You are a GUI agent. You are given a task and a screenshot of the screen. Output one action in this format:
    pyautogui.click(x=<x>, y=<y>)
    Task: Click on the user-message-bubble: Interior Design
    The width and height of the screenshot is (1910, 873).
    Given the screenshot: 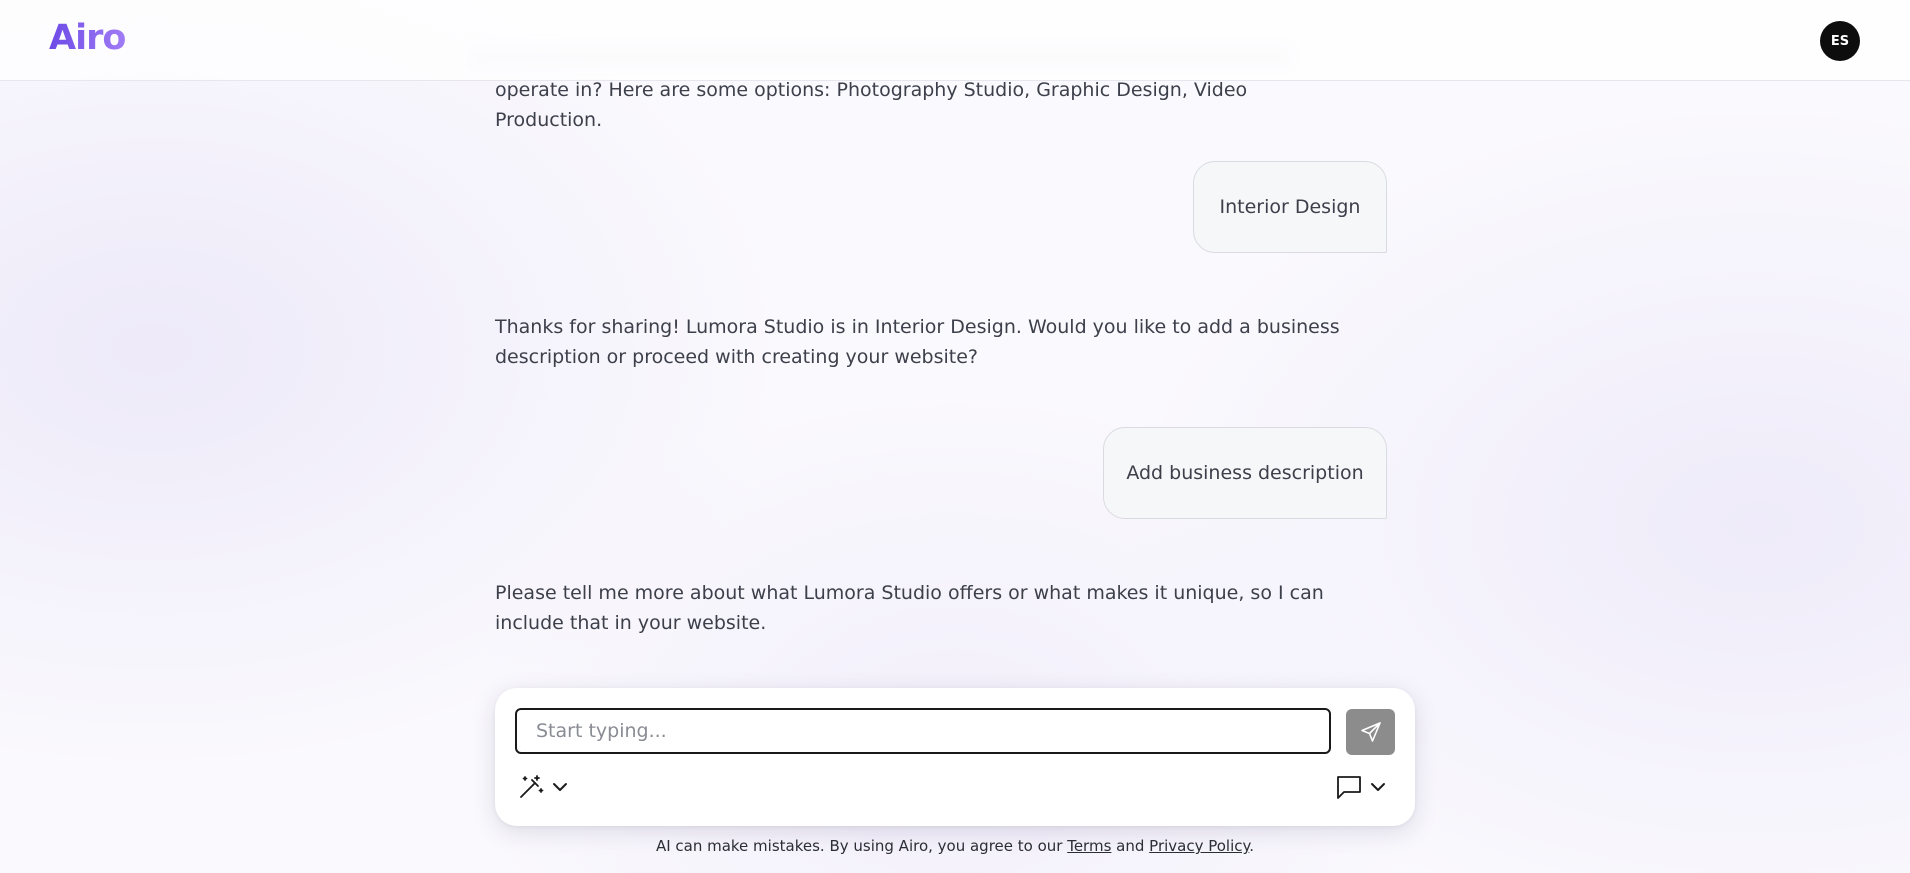 What is the action you would take?
    pyautogui.click(x=1290, y=207)
    